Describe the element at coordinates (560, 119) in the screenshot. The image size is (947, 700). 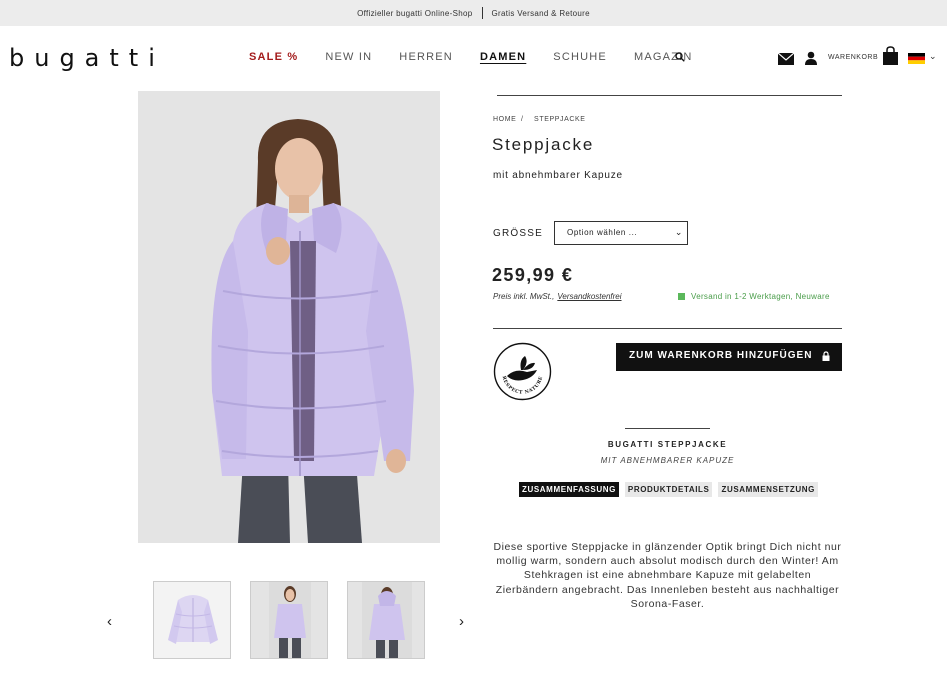
I see `breadcrumb-steppjacke: STEPPJACKE` at that location.